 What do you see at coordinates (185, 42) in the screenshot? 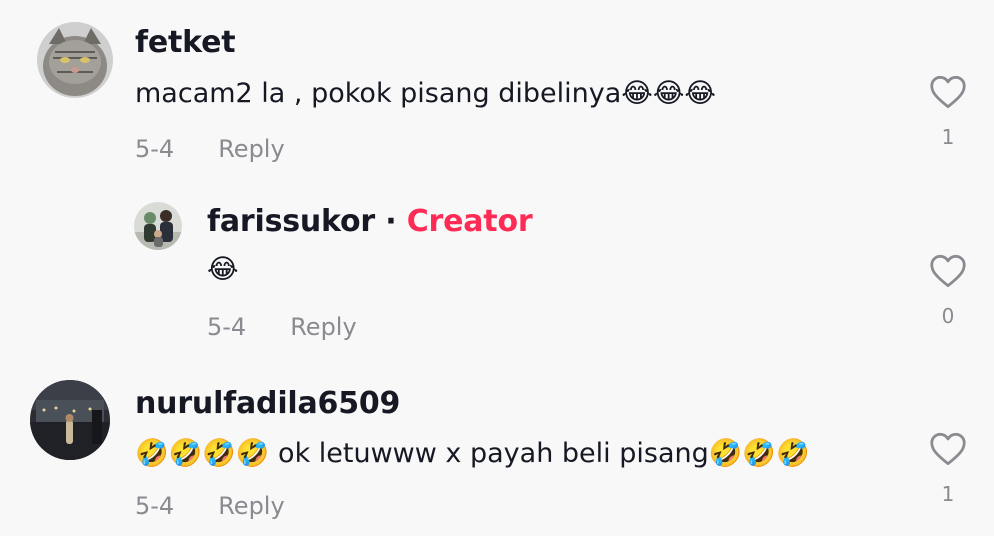
I see `comment-username: fetket` at bounding box center [185, 42].